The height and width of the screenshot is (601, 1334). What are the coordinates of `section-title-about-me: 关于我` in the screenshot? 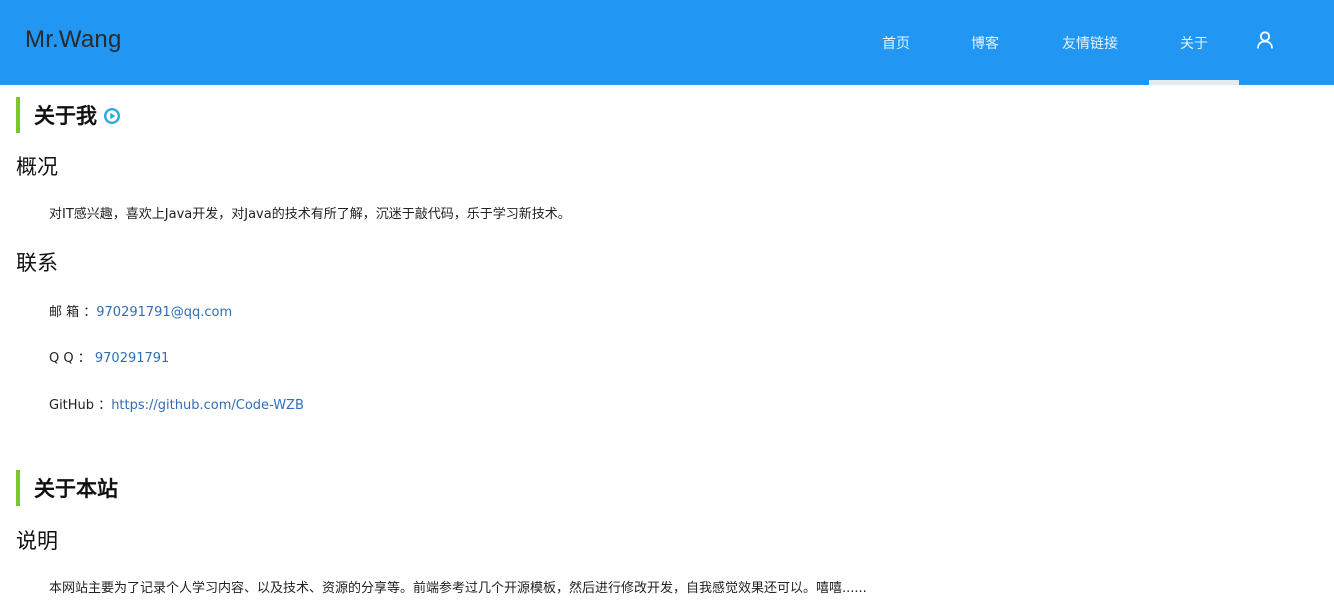 It's located at (68, 115).